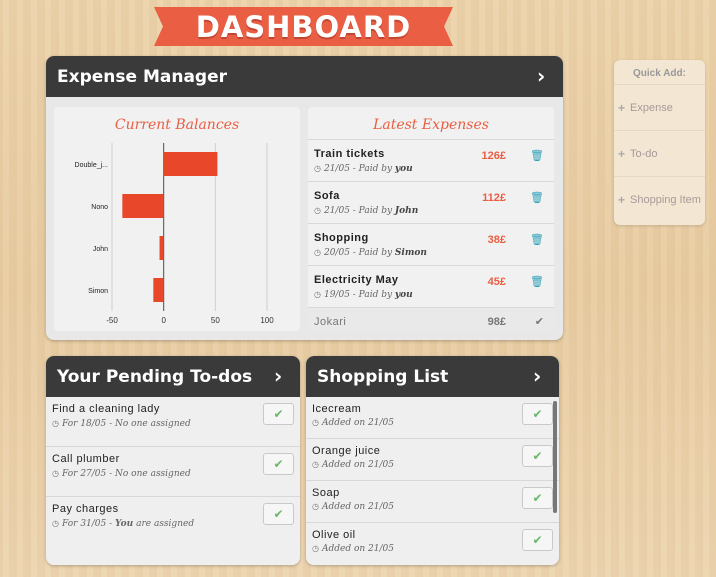 The width and height of the screenshot is (716, 577). What do you see at coordinates (85, 509) in the screenshot?
I see `todo-name: Pay charges` at bounding box center [85, 509].